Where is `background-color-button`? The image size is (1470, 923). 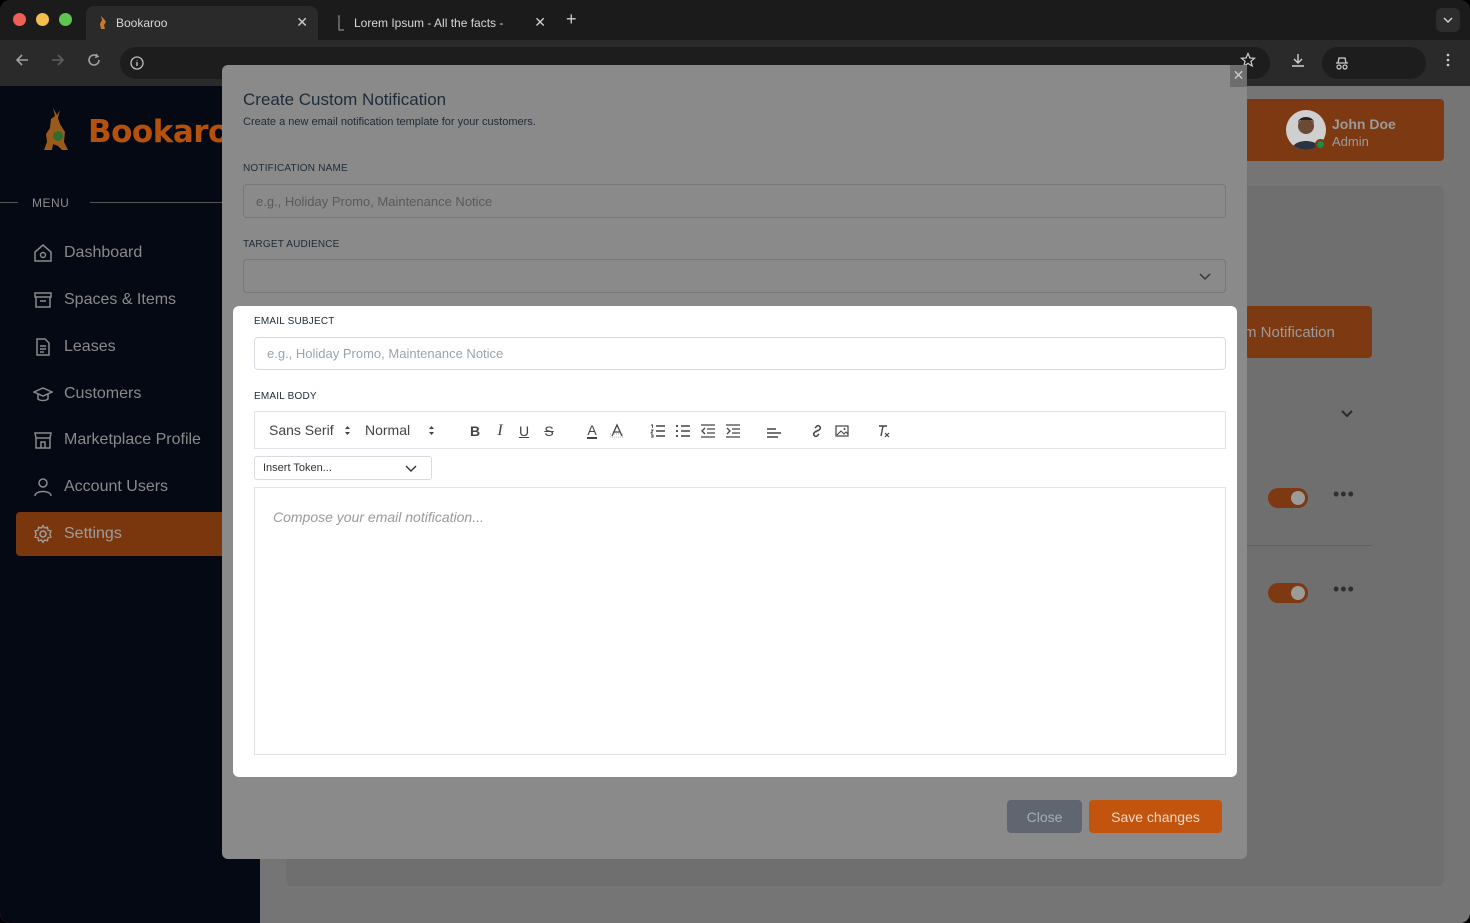
background-color-button is located at coordinates (617, 431).